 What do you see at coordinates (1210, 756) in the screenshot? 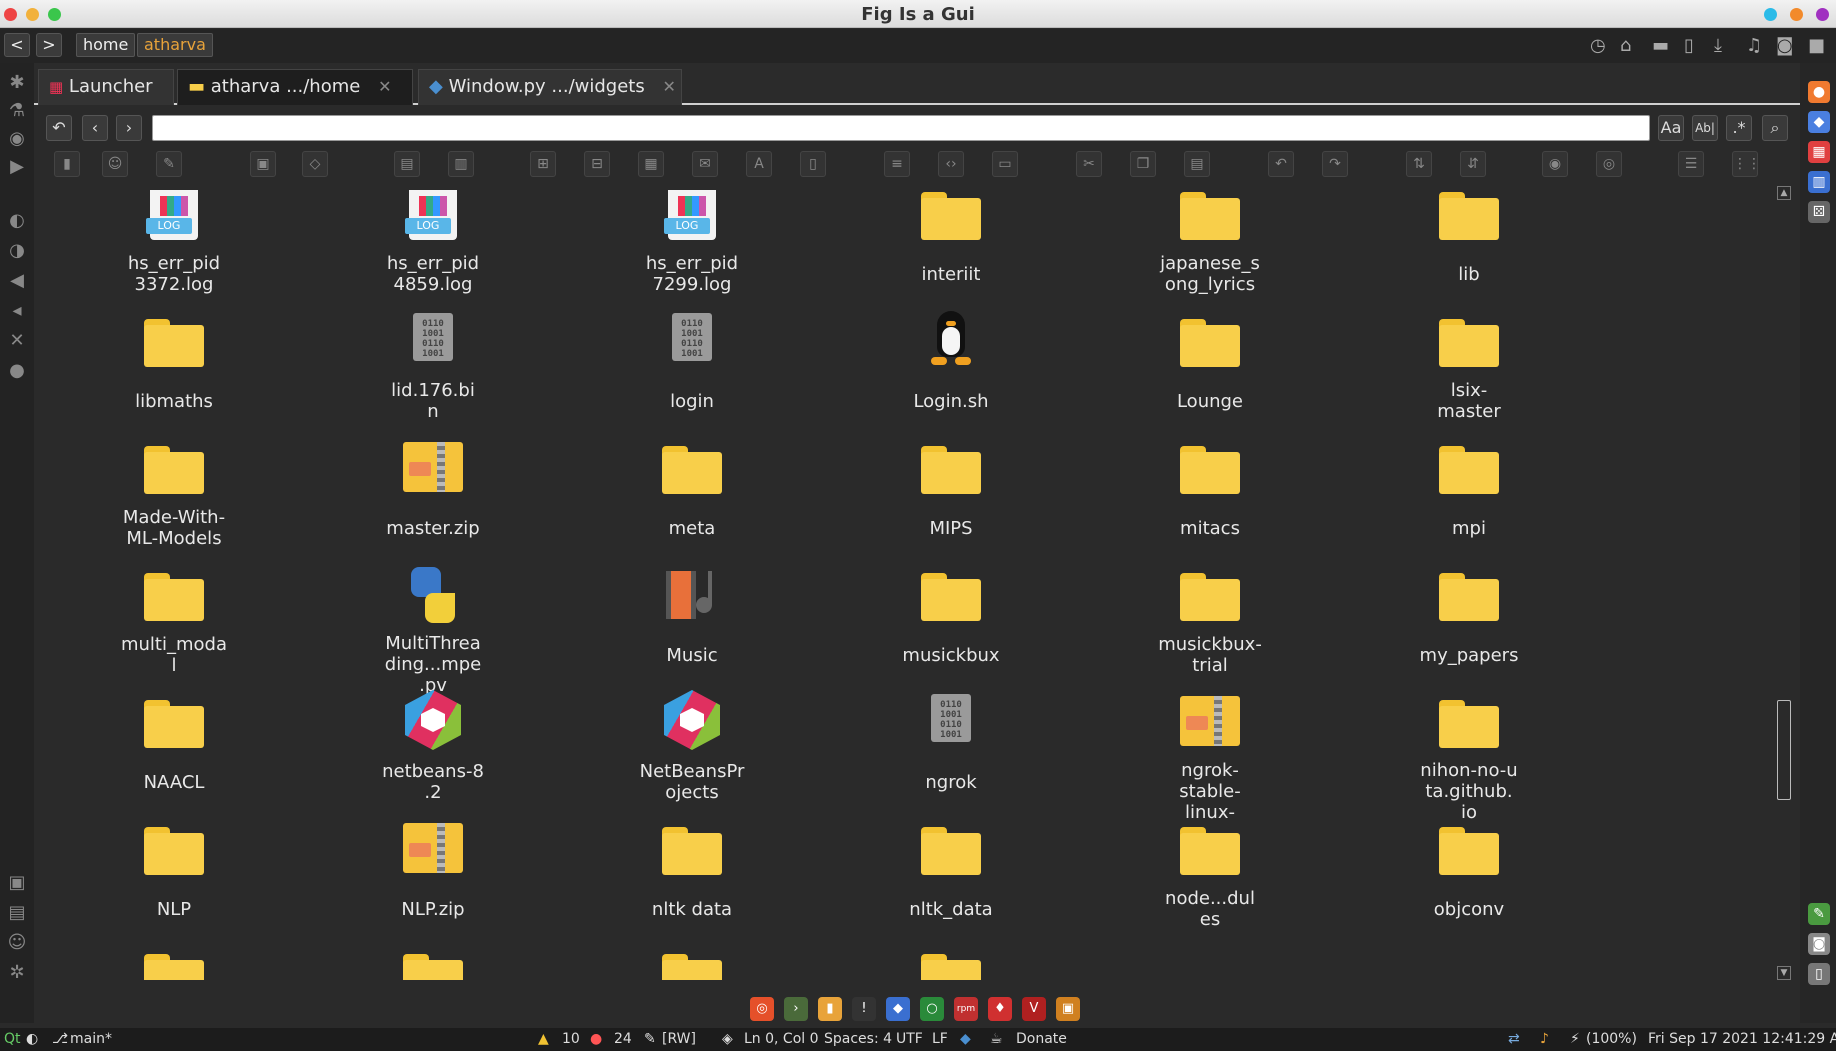
I see `file-item: ngrok- stable- linux-` at bounding box center [1210, 756].